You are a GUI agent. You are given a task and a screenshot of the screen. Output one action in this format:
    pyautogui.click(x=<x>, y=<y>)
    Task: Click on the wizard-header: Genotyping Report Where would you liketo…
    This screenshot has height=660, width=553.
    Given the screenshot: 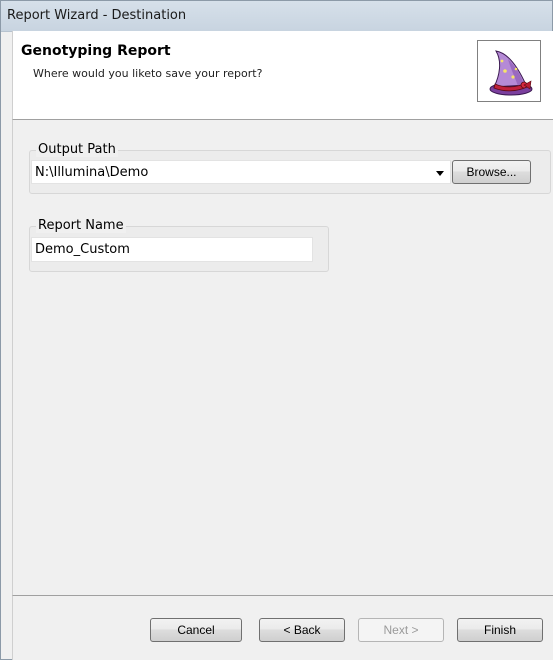 What is the action you would take?
    pyautogui.click(x=282, y=75)
    